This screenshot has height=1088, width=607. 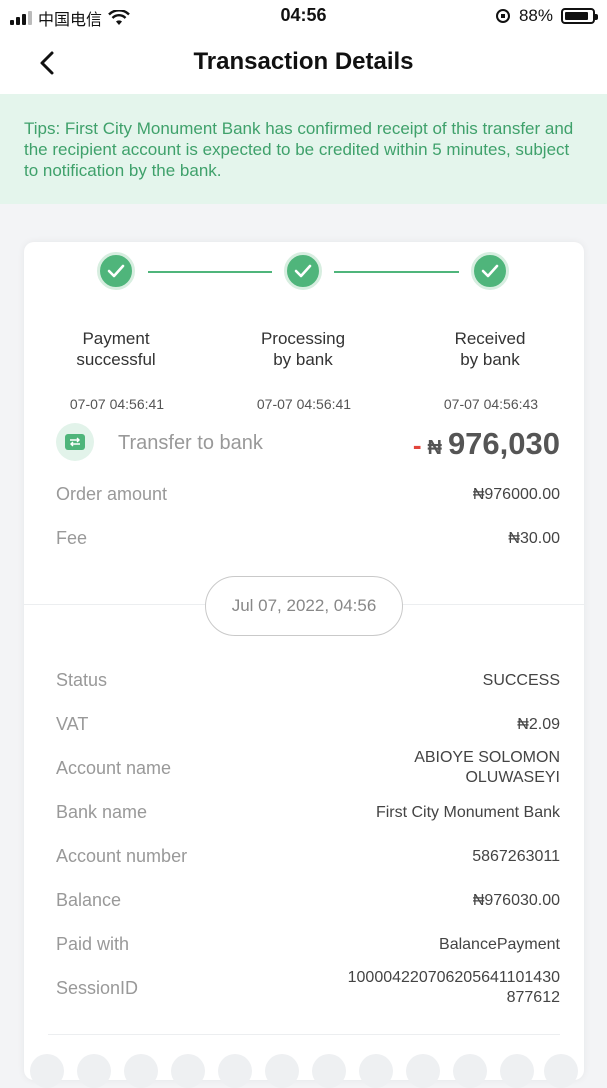 I want to click on nav-bar: Transaction Details, so click(x=303, y=63).